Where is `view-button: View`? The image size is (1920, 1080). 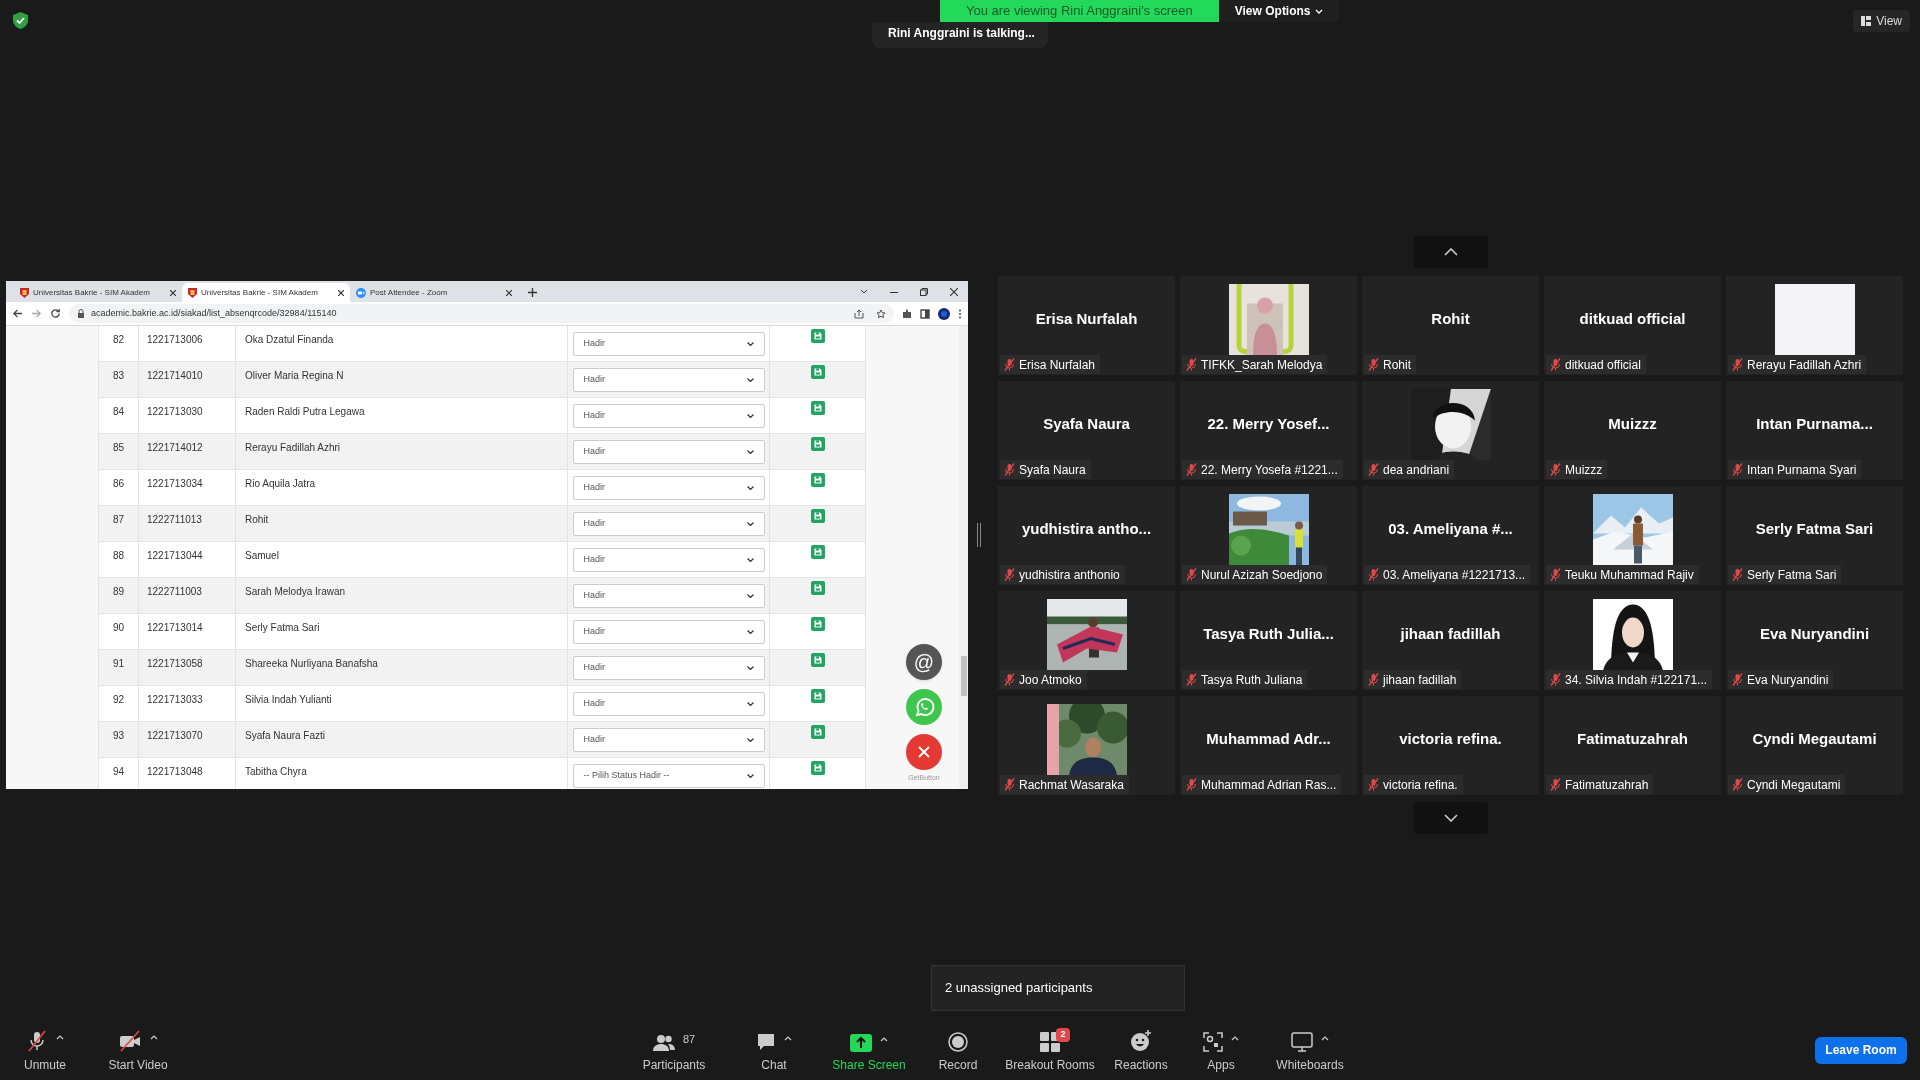
view-button: View is located at coordinates (1881, 21).